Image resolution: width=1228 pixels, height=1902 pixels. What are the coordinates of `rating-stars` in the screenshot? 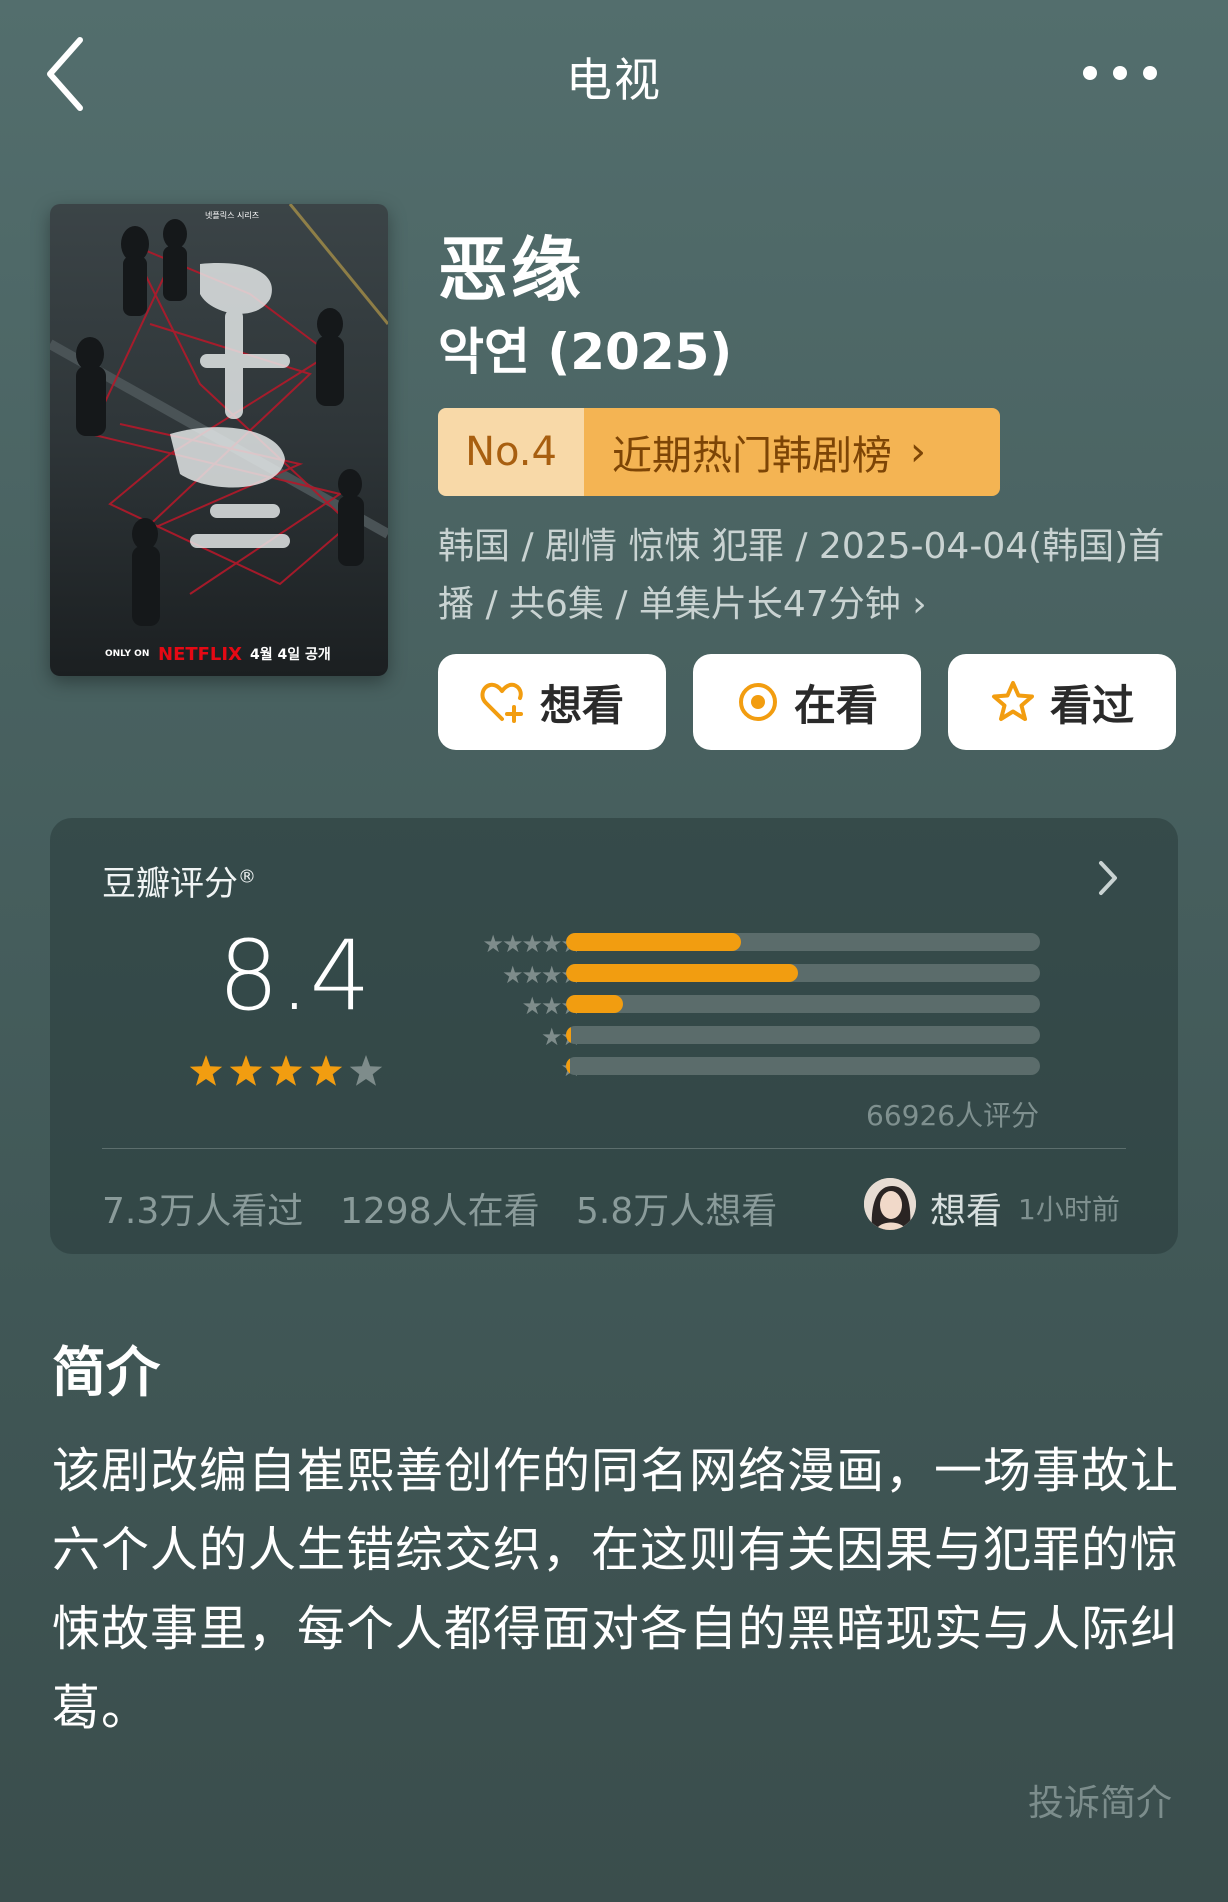 It's located at (286, 1070).